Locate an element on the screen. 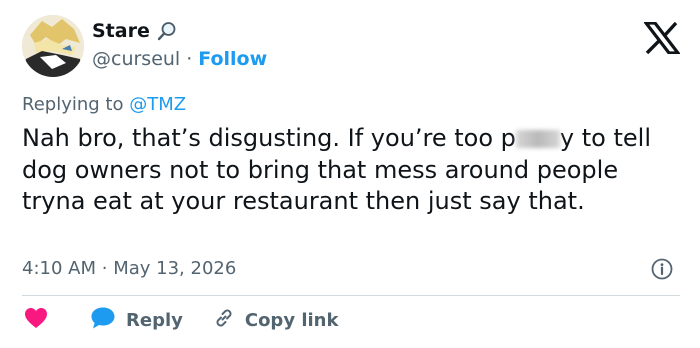 The width and height of the screenshot is (700, 348). name-row: Stare is located at coordinates (134, 31).